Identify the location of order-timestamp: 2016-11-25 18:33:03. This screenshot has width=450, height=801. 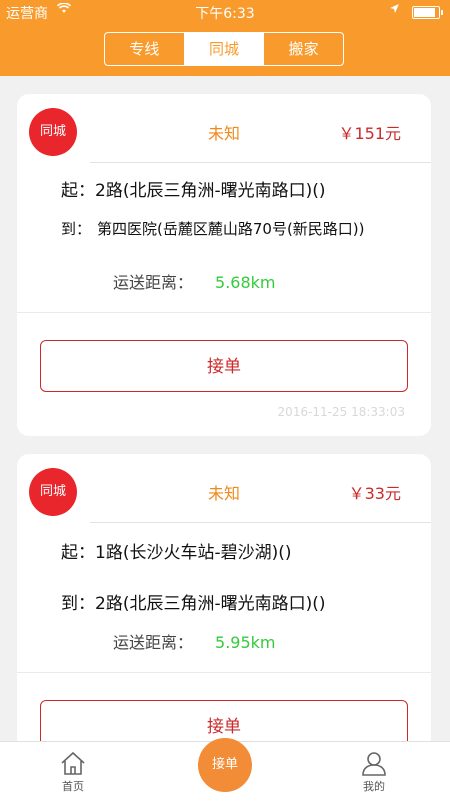
(341, 412).